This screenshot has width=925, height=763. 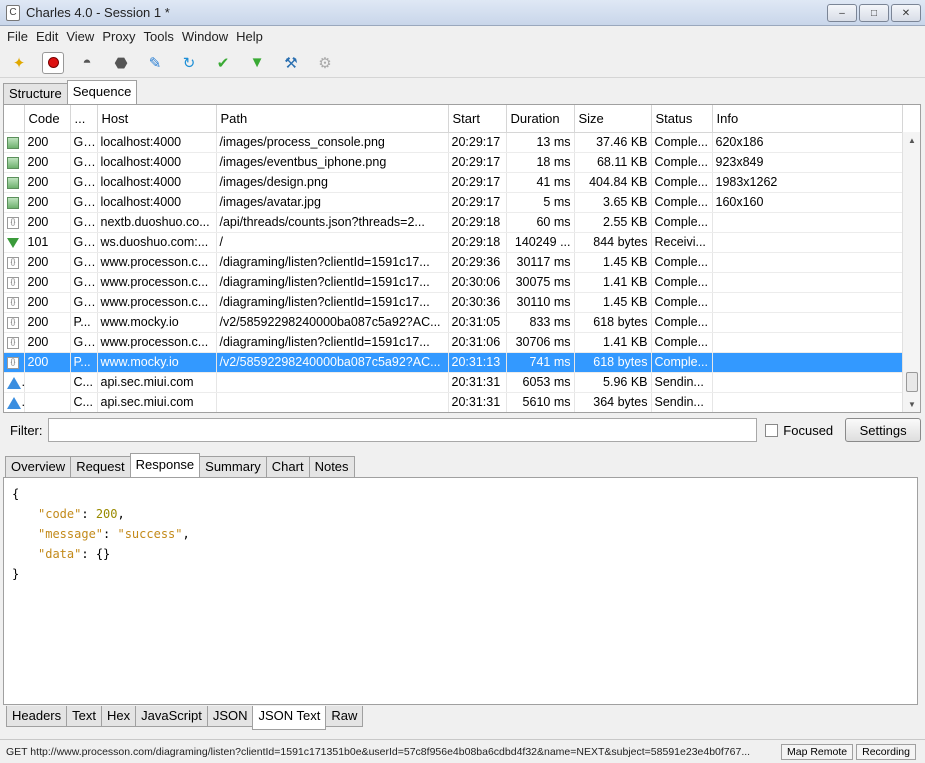 I want to click on tab-overview: Overview, so click(x=38, y=466).